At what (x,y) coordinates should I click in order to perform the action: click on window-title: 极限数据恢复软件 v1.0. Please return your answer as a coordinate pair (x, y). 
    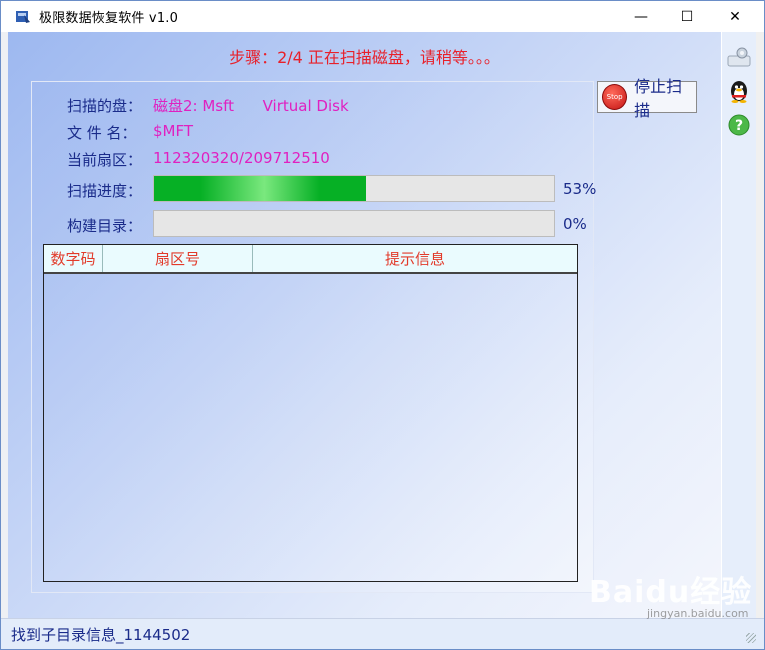
    Looking at the image, I should click on (109, 18).